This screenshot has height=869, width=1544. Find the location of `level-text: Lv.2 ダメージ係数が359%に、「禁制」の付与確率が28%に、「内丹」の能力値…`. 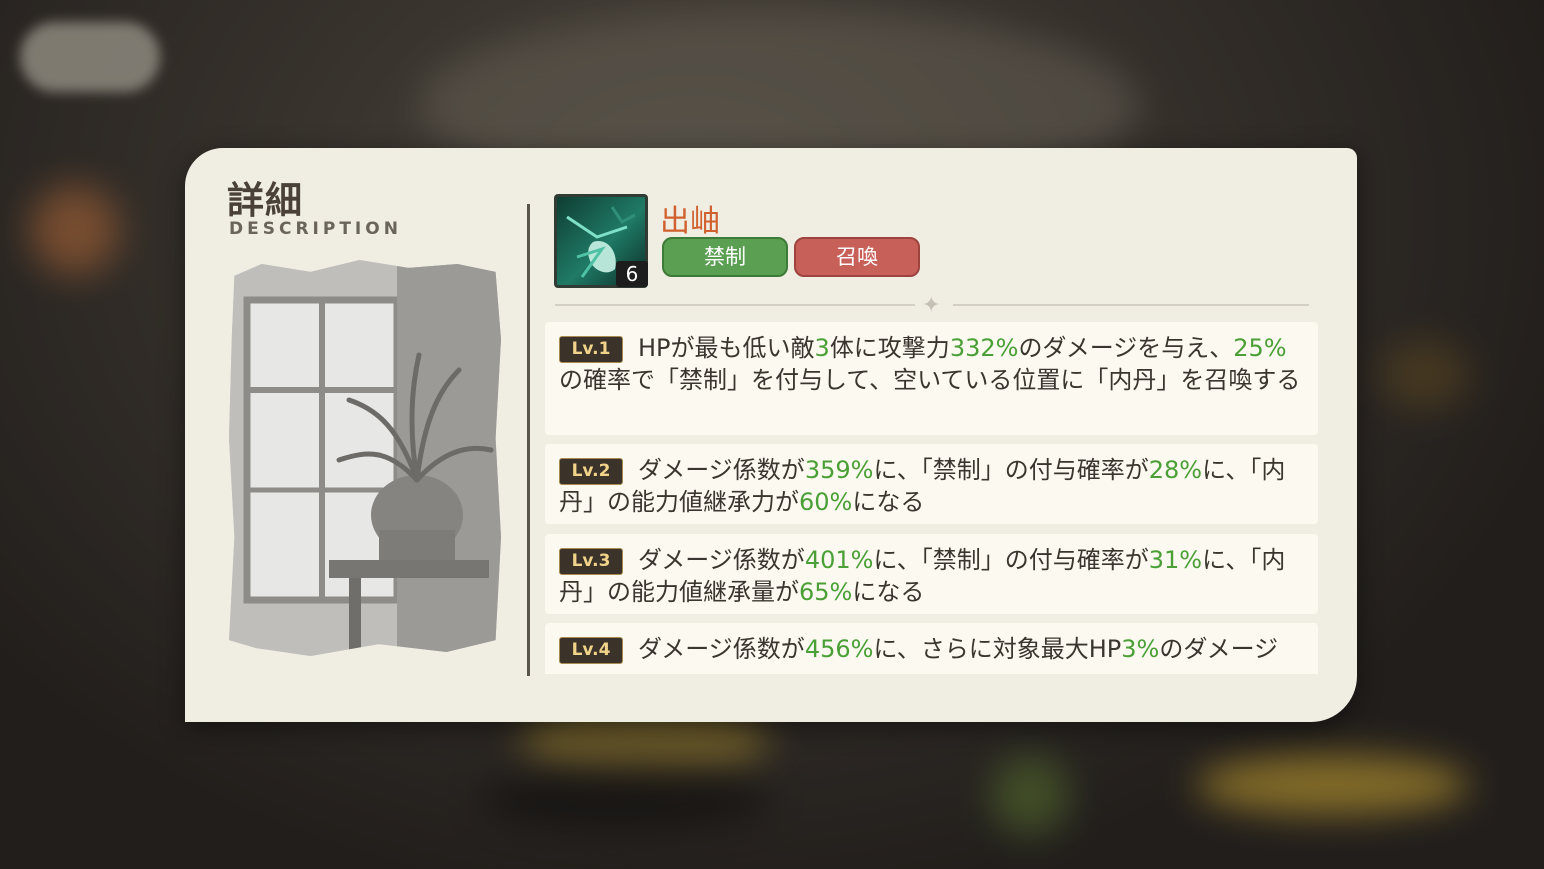

level-text: Lv.2 ダメージ係数が359%に、「禁制」の付与確率が28%に、「内丹」の能力値… is located at coordinates (931, 486).